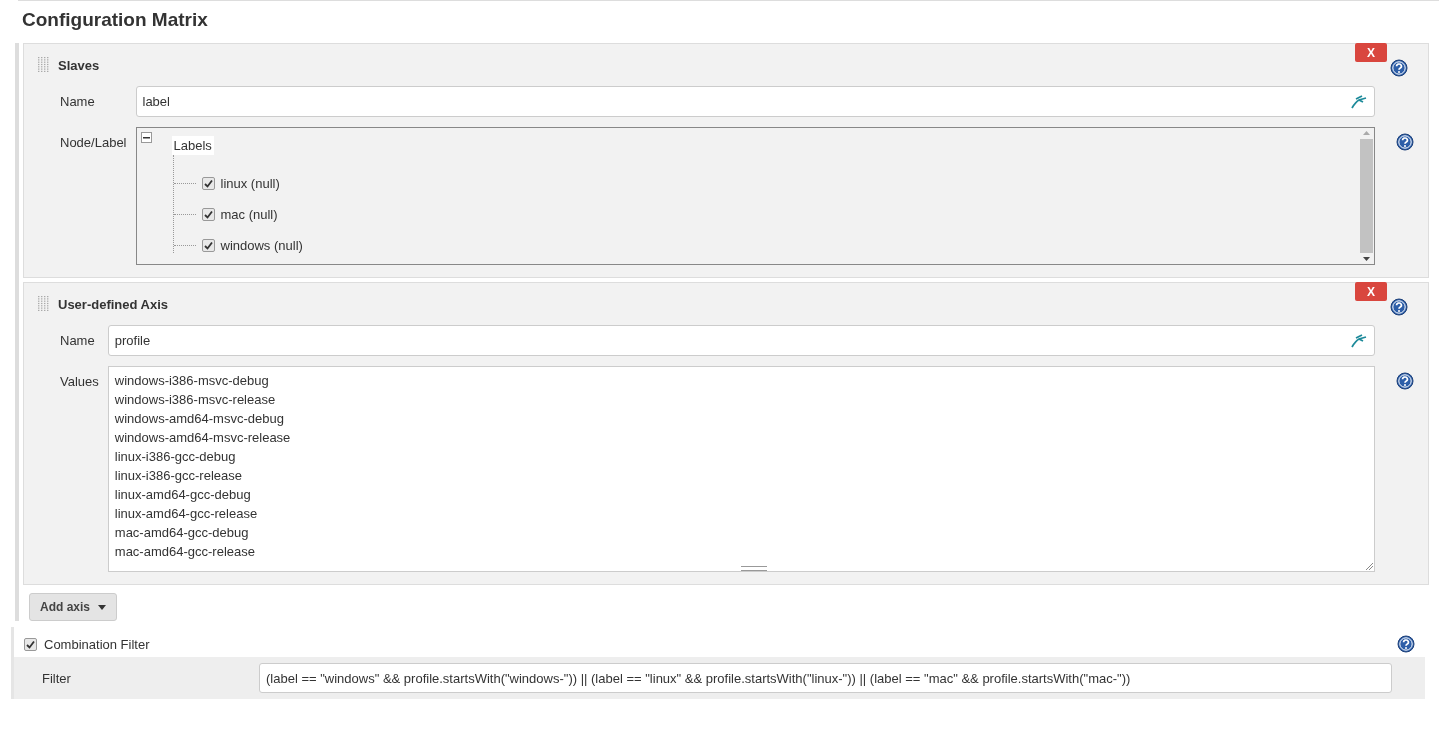  I want to click on tree-node: mac (null), so click(249, 214).